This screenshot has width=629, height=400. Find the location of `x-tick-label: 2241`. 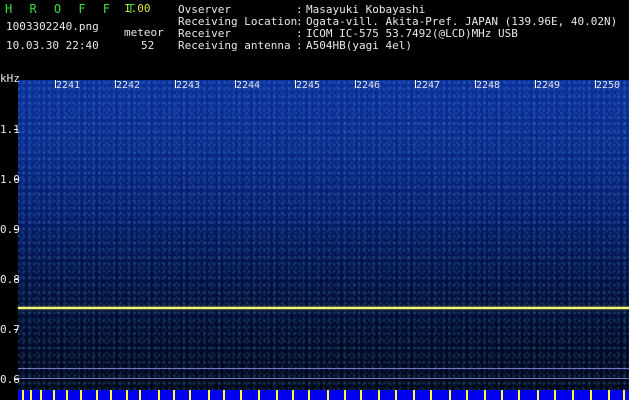

x-tick-label: 2241 is located at coordinates (68, 85).